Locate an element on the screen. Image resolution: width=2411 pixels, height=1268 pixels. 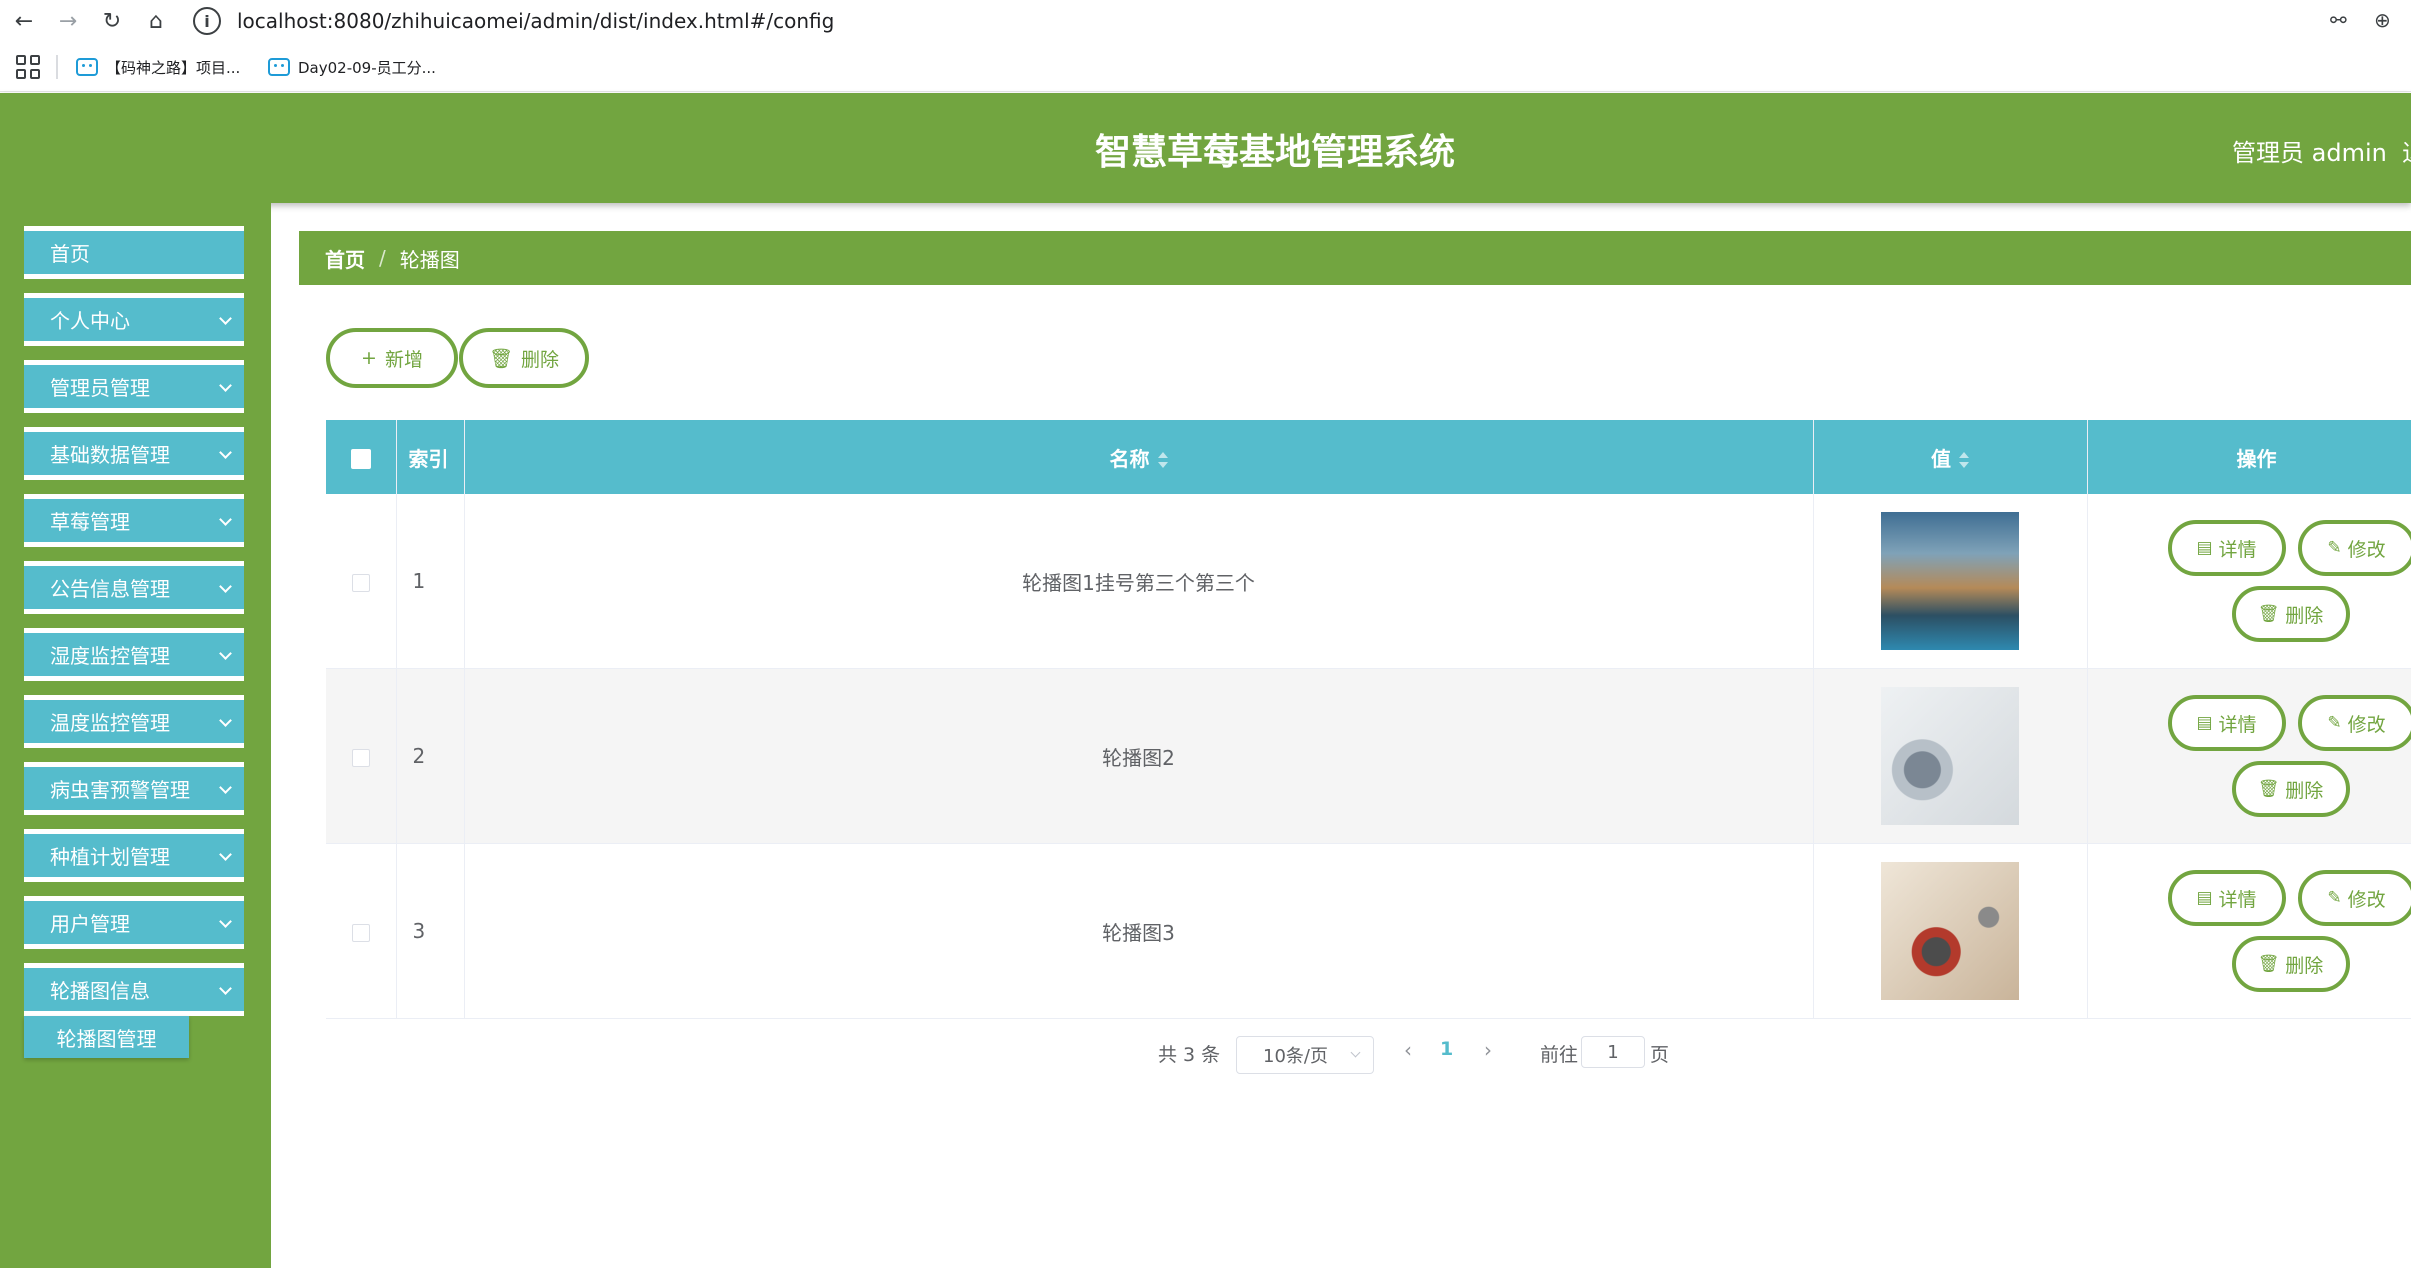
page-number-current: 1 is located at coordinates (1446, 1049).